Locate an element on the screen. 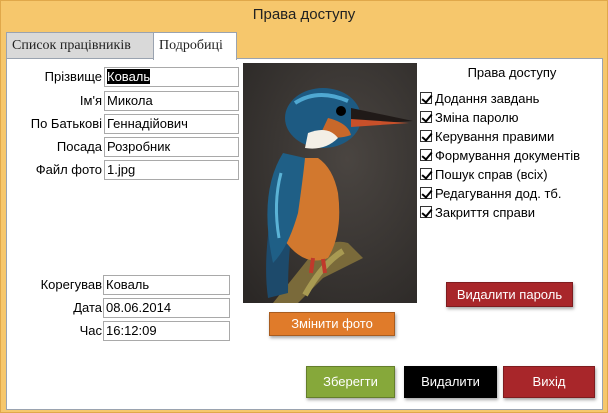 The height and width of the screenshot is (413, 608). right-item: Керування правими is located at coordinates (487, 136).